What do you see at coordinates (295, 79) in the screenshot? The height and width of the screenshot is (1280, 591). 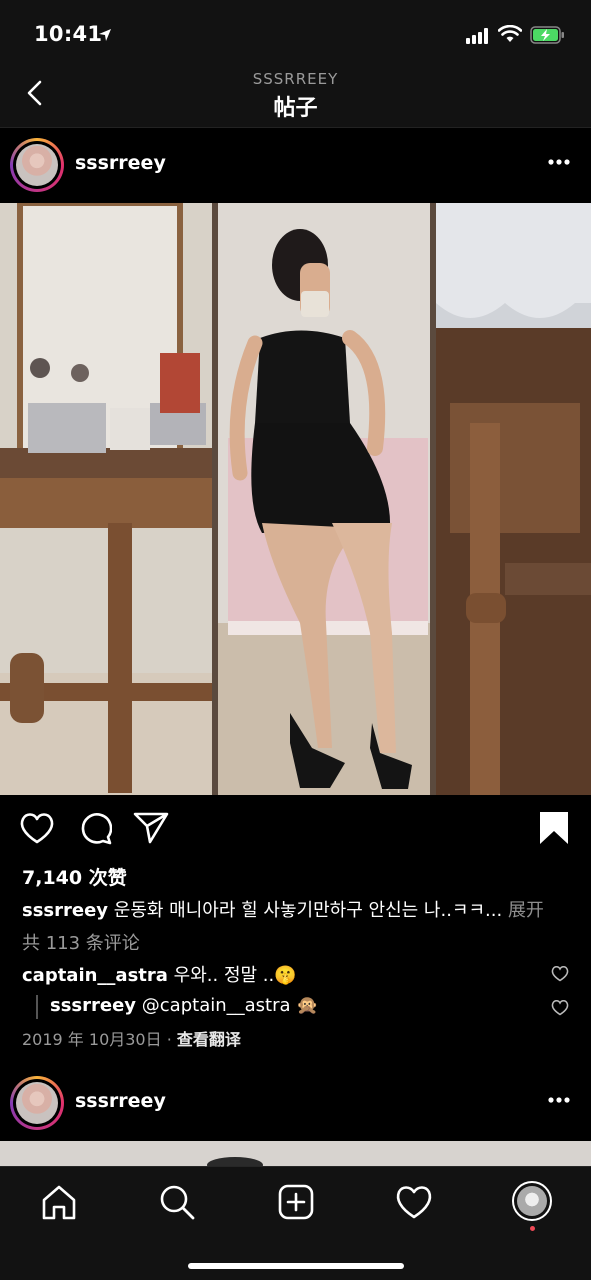 I see `nav-username: SSSRREEY` at bounding box center [295, 79].